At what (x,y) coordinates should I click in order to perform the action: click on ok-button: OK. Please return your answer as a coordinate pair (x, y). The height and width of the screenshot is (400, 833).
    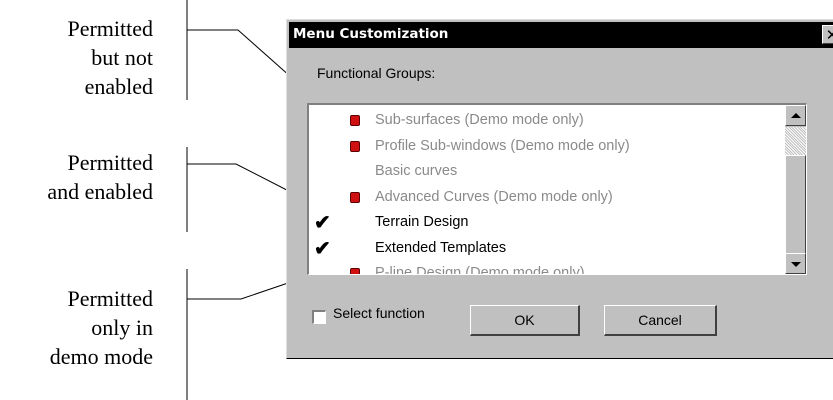
    Looking at the image, I should click on (525, 320).